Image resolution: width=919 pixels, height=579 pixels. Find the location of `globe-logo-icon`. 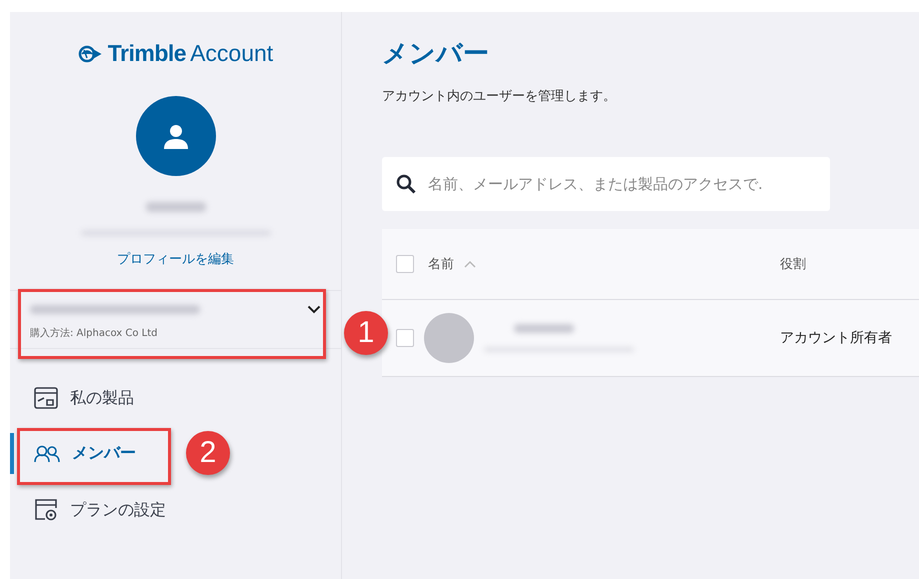

globe-logo-icon is located at coordinates (90, 54).